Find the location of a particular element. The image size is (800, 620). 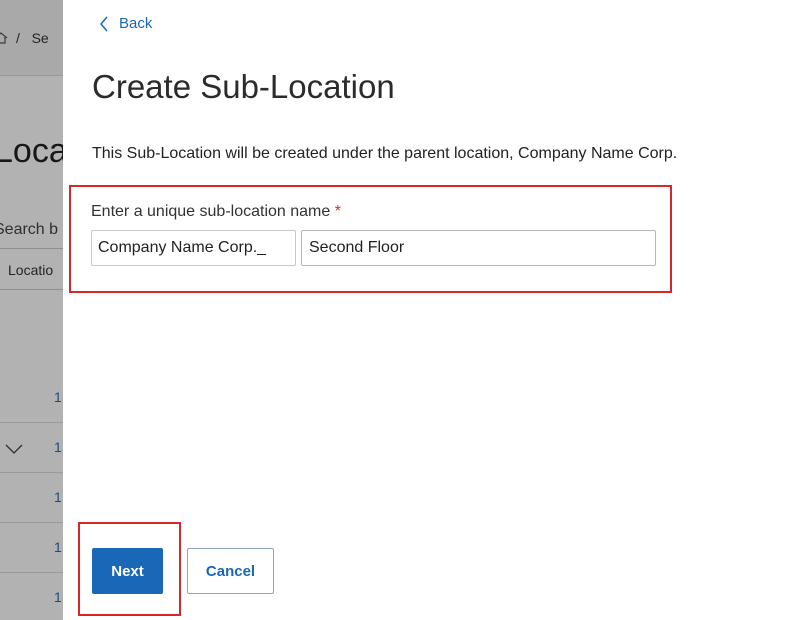

back-label: Back is located at coordinates (136, 23).